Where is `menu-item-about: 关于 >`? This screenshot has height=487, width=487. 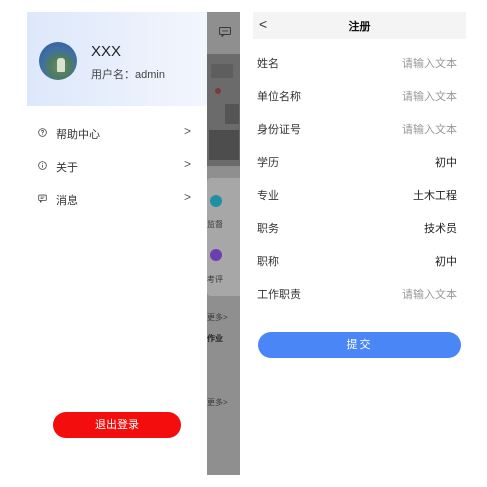
menu-item-about: 关于 > is located at coordinates (117, 167).